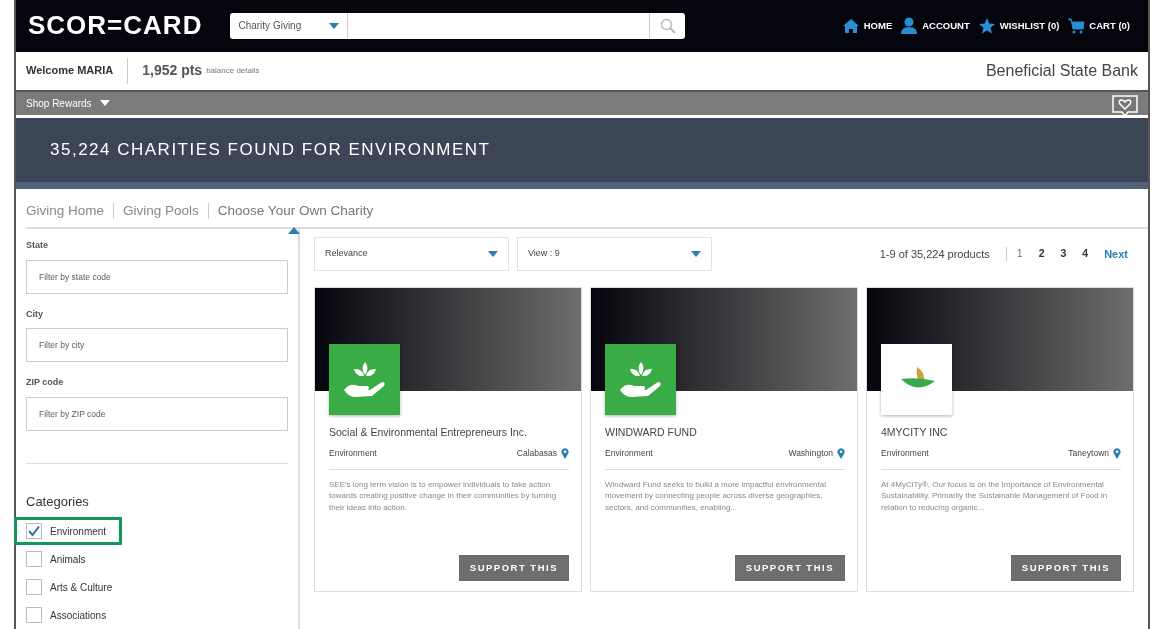 The width and height of the screenshot is (1154, 629). Describe the element at coordinates (614, 254) in the screenshot. I see `view-dropdown: View : 9` at that location.